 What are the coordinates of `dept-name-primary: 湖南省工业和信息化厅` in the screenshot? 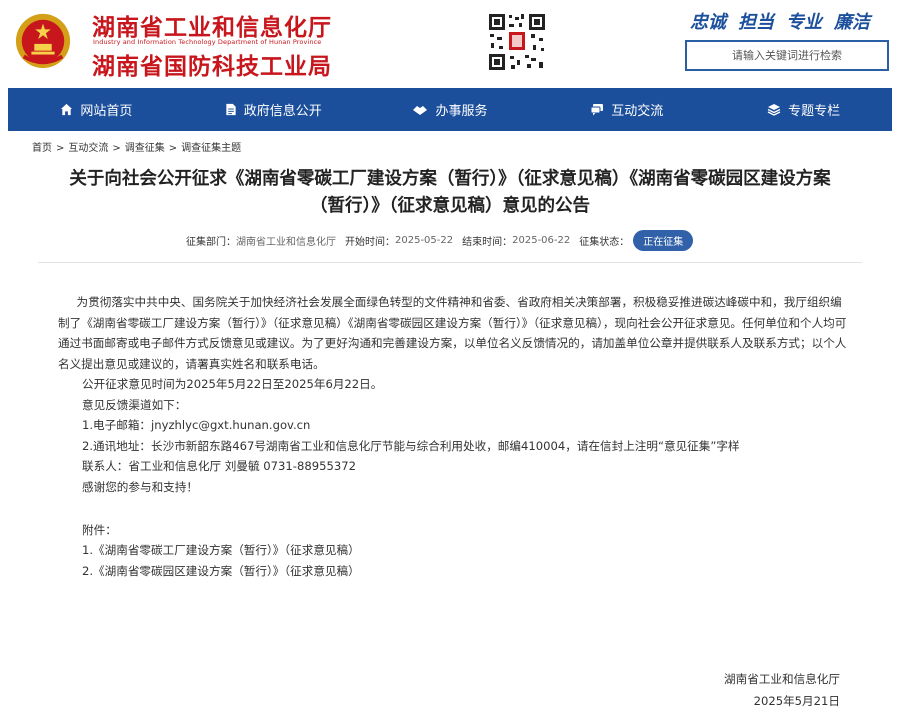 It's located at (212, 28).